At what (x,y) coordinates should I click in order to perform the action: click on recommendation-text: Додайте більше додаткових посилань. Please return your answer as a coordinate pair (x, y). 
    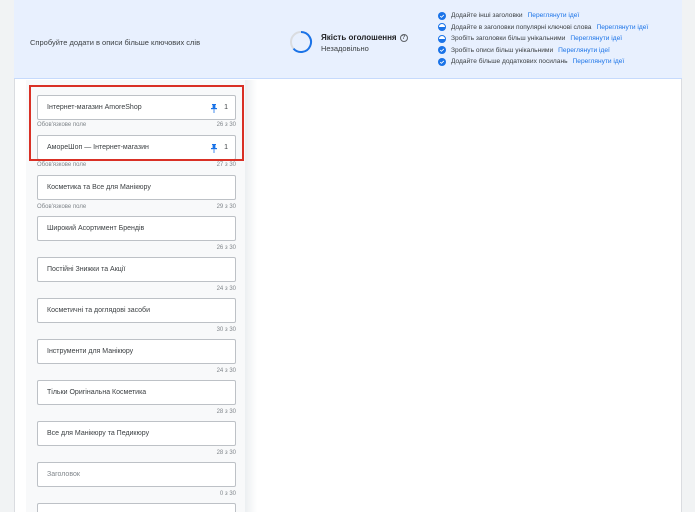
    Looking at the image, I should click on (509, 62).